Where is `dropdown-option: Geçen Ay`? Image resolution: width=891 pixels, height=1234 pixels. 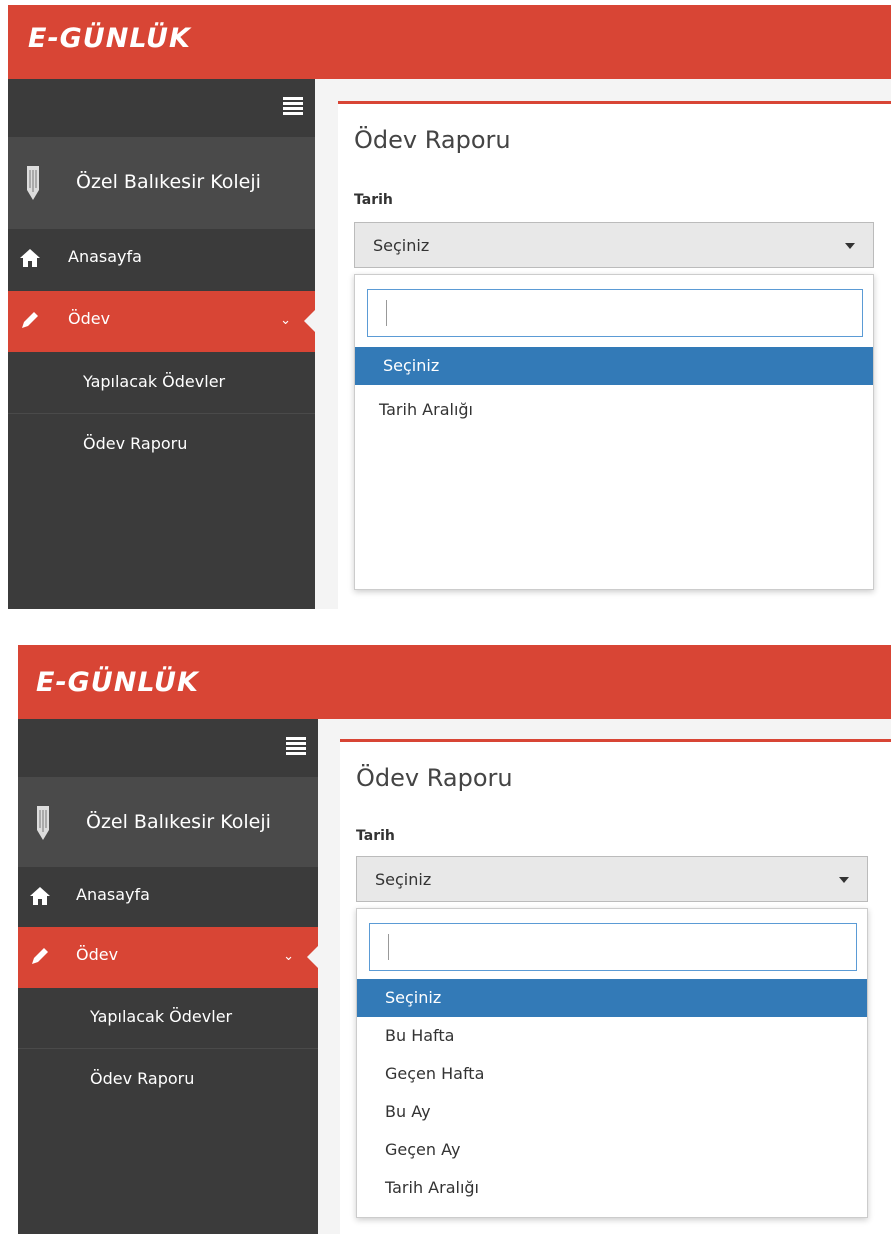 dropdown-option: Geçen Ay is located at coordinates (612, 1150).